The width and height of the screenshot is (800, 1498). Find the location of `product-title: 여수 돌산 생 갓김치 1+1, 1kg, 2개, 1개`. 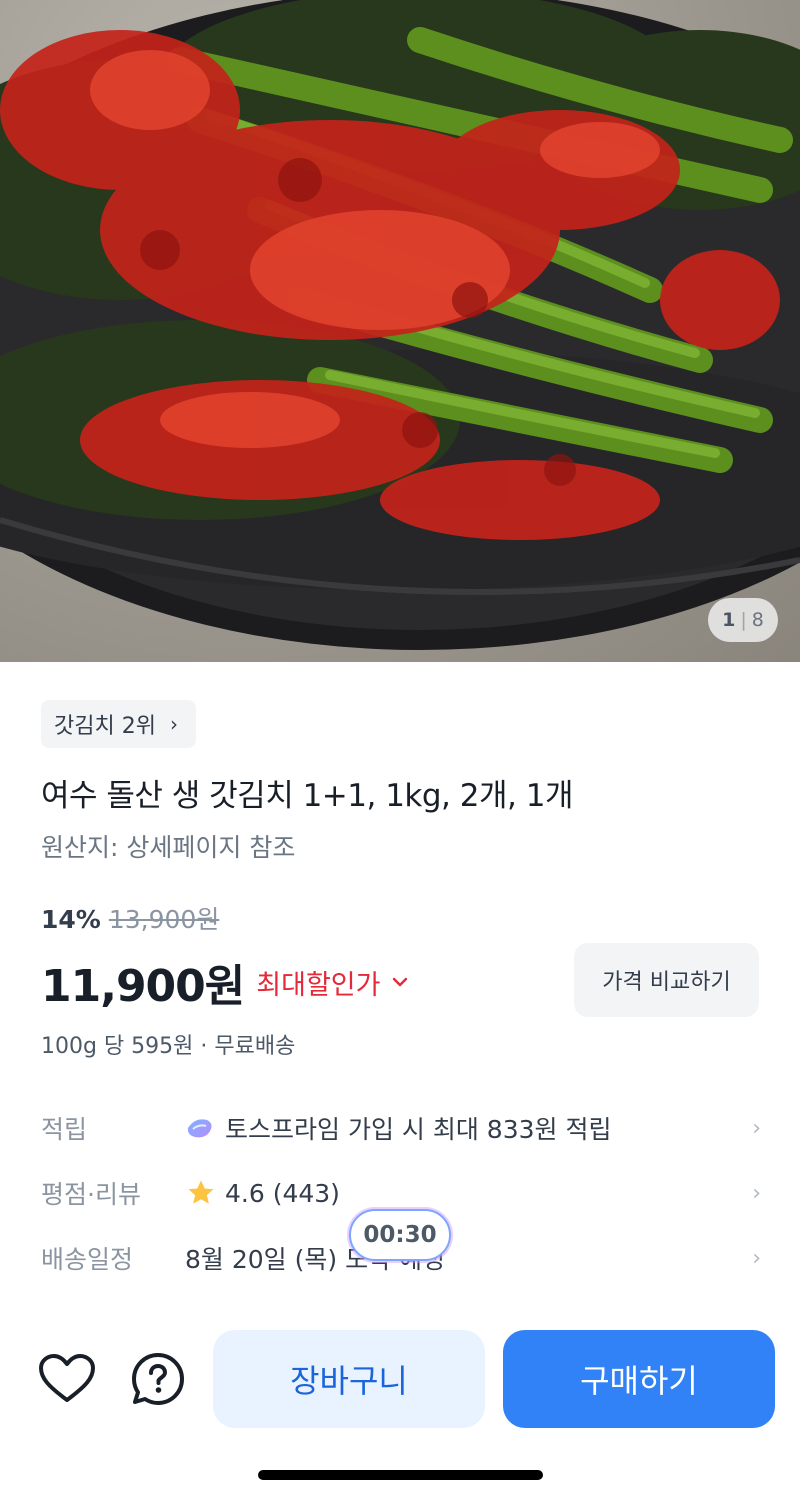

product-title: 여수 돌산 생 갓김치 1+1, 1kg, 2개, 1개 is located at coordinates (307, 796).